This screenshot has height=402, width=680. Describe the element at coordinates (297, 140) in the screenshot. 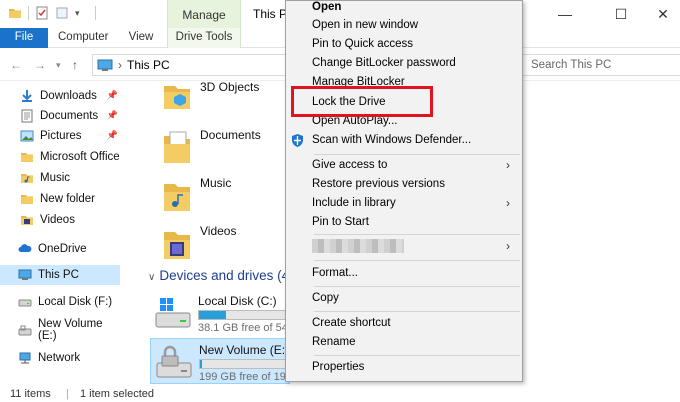

I see `windows-defender-shield-icon` at that location.